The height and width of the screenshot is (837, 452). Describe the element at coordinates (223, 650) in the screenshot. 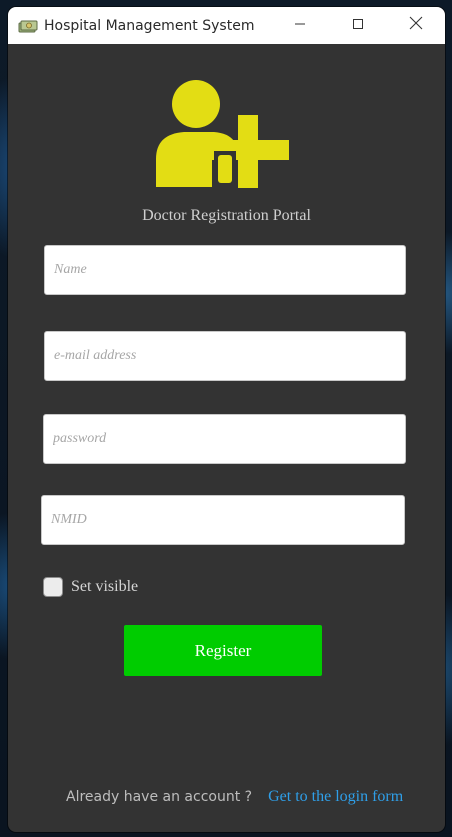

I see `register-button: Register` at that location.